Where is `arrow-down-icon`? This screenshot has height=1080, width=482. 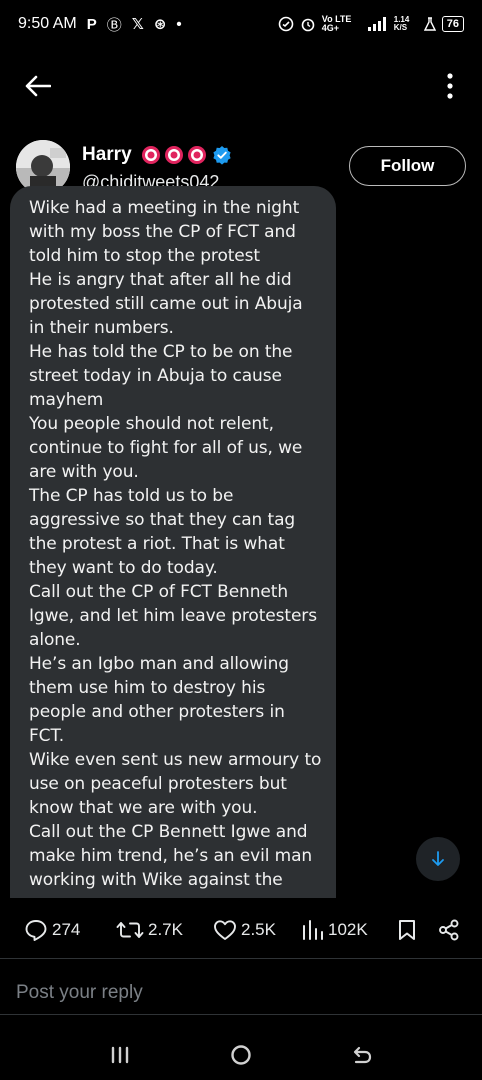 arrow-down-icon is located at coordinates (438, 858).